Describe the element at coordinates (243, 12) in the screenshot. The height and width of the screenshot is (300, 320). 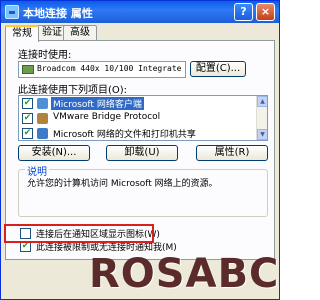
I see `help-button: ?` at that location.